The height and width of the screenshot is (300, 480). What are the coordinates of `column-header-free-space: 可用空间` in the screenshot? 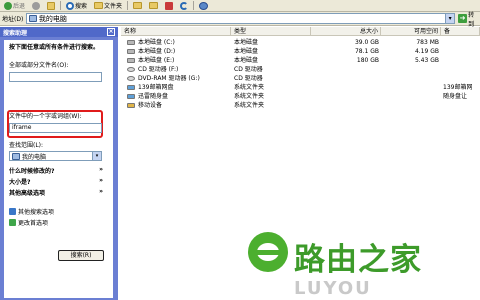 It's located at (411, 31).